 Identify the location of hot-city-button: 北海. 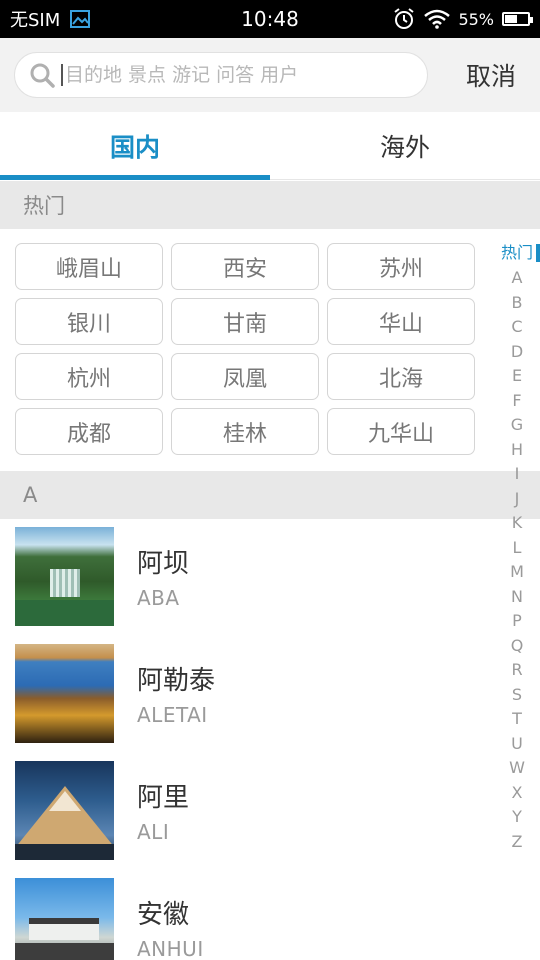
(401, 376).